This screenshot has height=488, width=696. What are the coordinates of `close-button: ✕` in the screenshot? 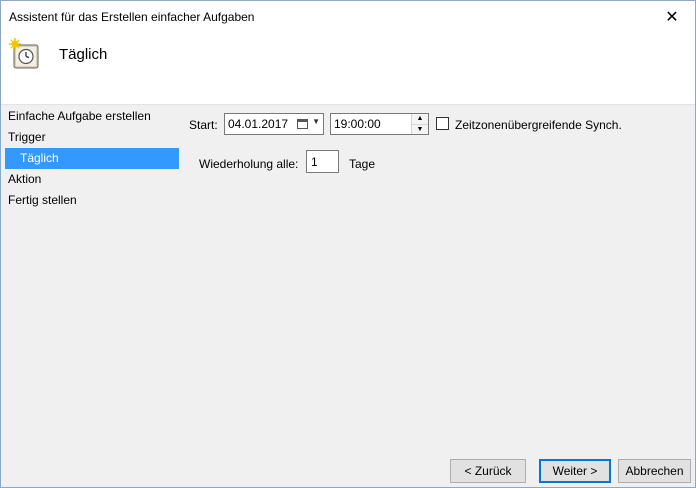 It's located at (672, 16).